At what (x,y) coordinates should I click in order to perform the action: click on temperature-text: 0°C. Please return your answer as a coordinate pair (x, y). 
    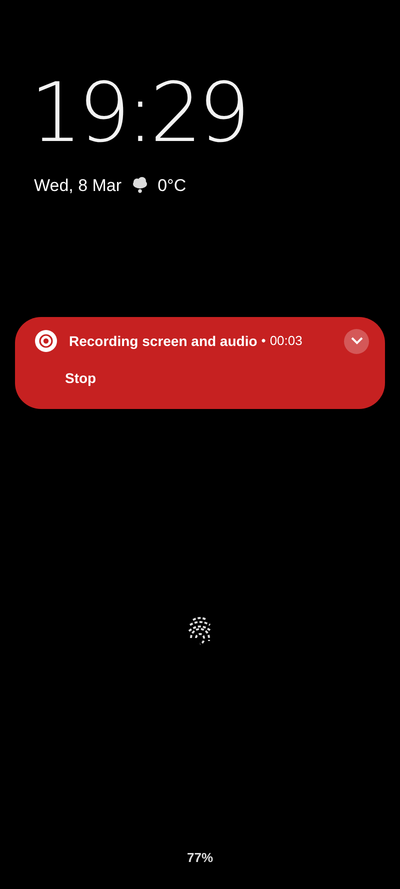
    Looking at the image, I should click on (172, 186).